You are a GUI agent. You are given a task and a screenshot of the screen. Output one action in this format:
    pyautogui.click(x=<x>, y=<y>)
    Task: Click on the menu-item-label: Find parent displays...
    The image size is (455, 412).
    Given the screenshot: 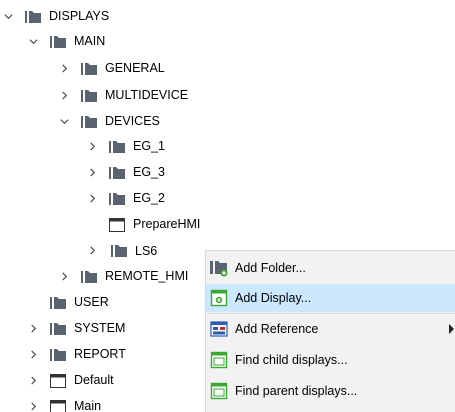 What is the action you would take?
    pyautogui.click(x=296, y=391)
    